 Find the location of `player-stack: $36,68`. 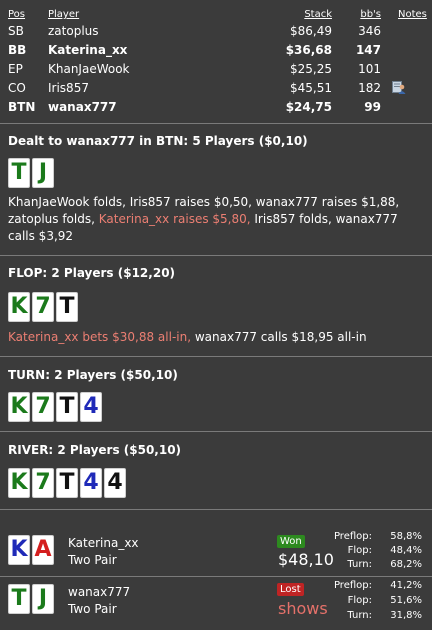

player-stack: $36,68 is located at coordinates (308, 50).